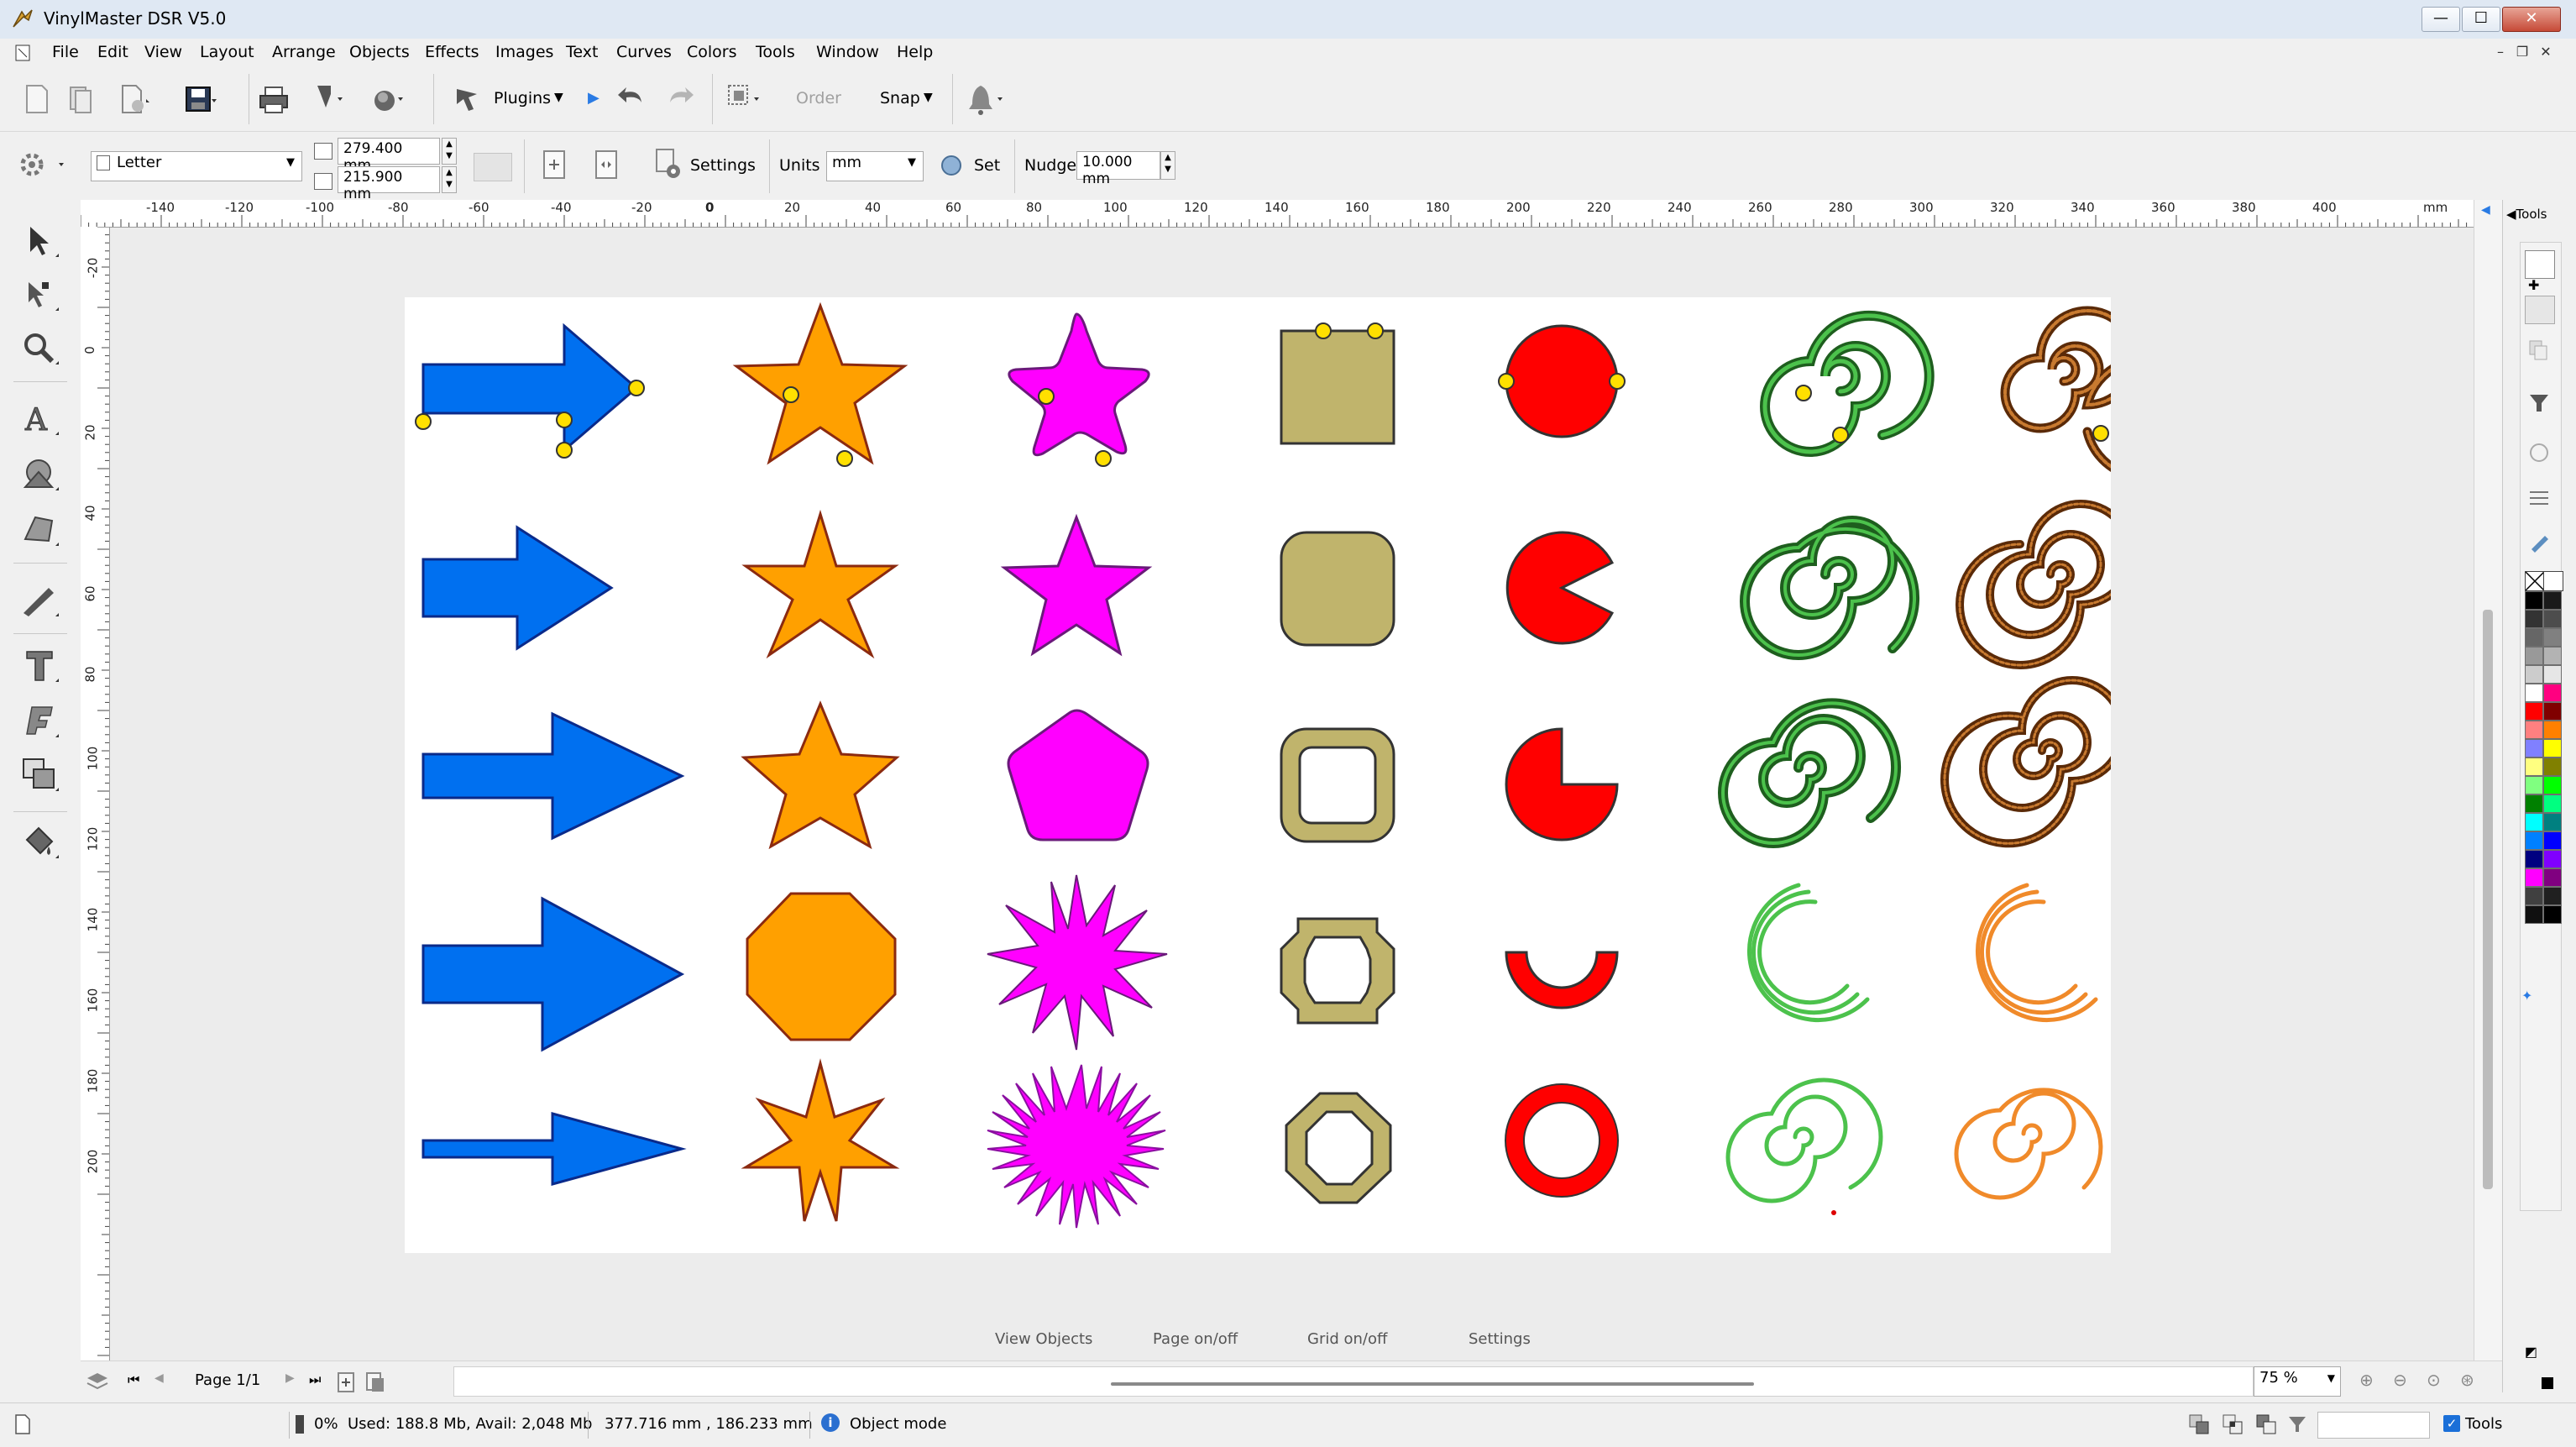 Image resolution: width=2576 pixels, height=1447 pixels. What do you see at coordinates (80, 99) in the screenshot?
I see `open-template-icon` at bounding box center [80, 99].